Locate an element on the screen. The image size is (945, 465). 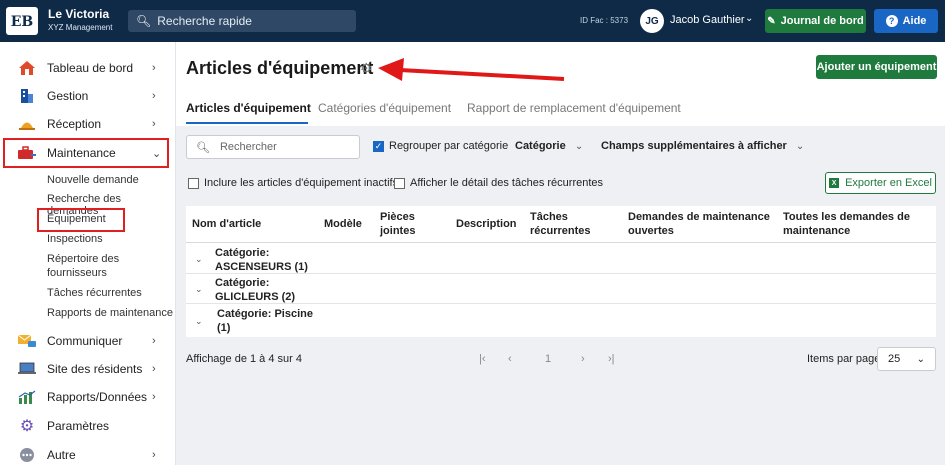
search-box: 🔍︎ is located at coordinates (273, 147).